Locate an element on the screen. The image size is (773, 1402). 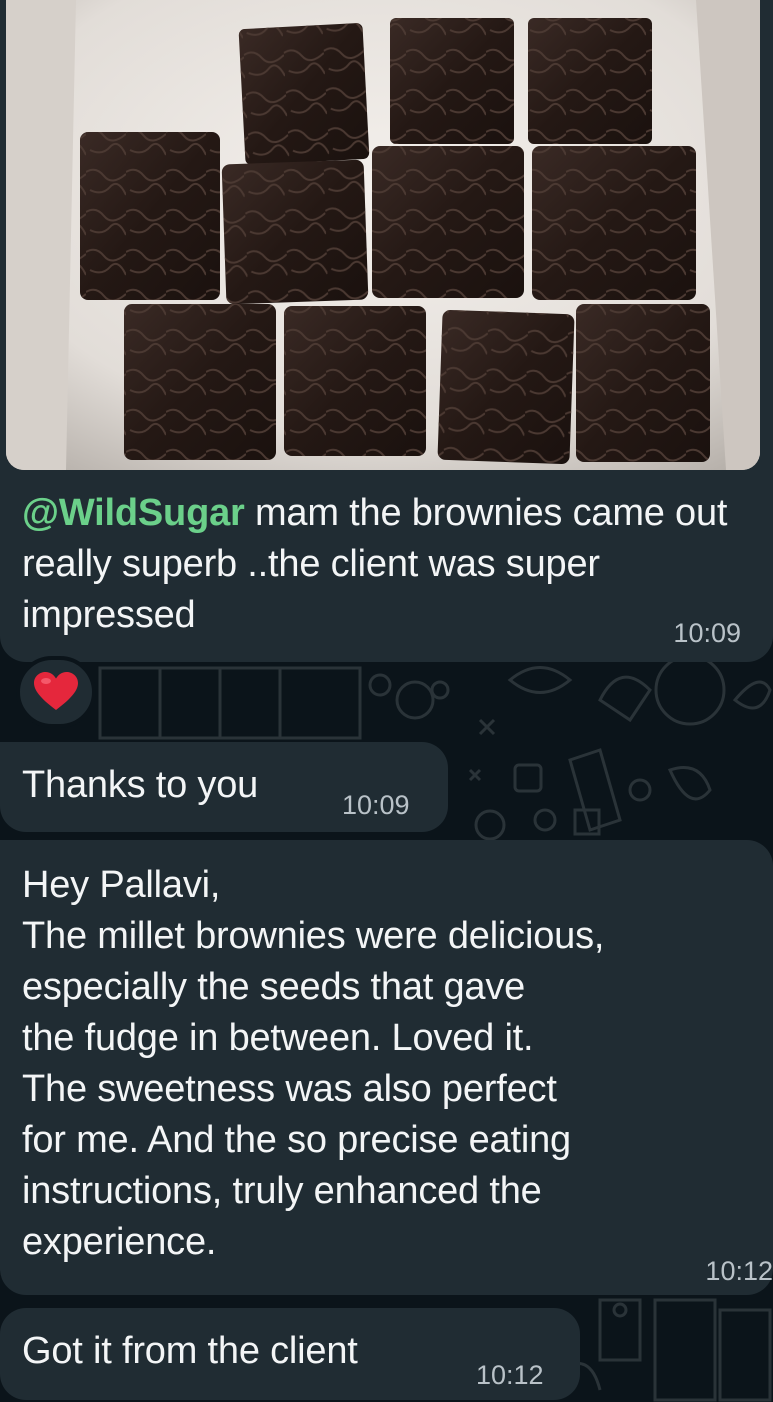
message-line: The millet brownies were delicious, is located at coordinates (313, 936).